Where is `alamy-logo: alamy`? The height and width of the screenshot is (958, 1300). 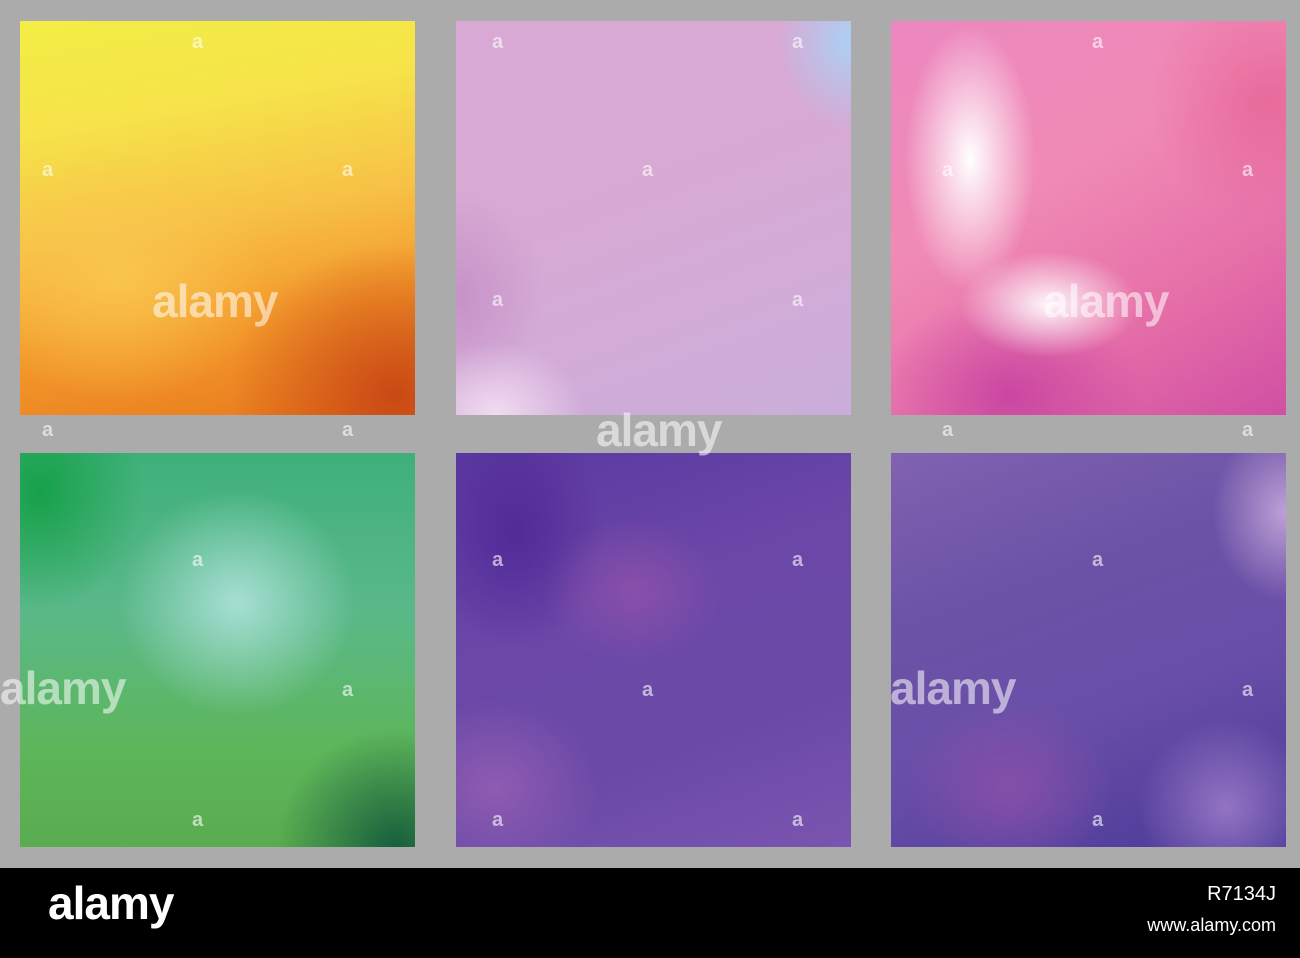 alamy-logo: alamy is located at coordinates (111, 903).